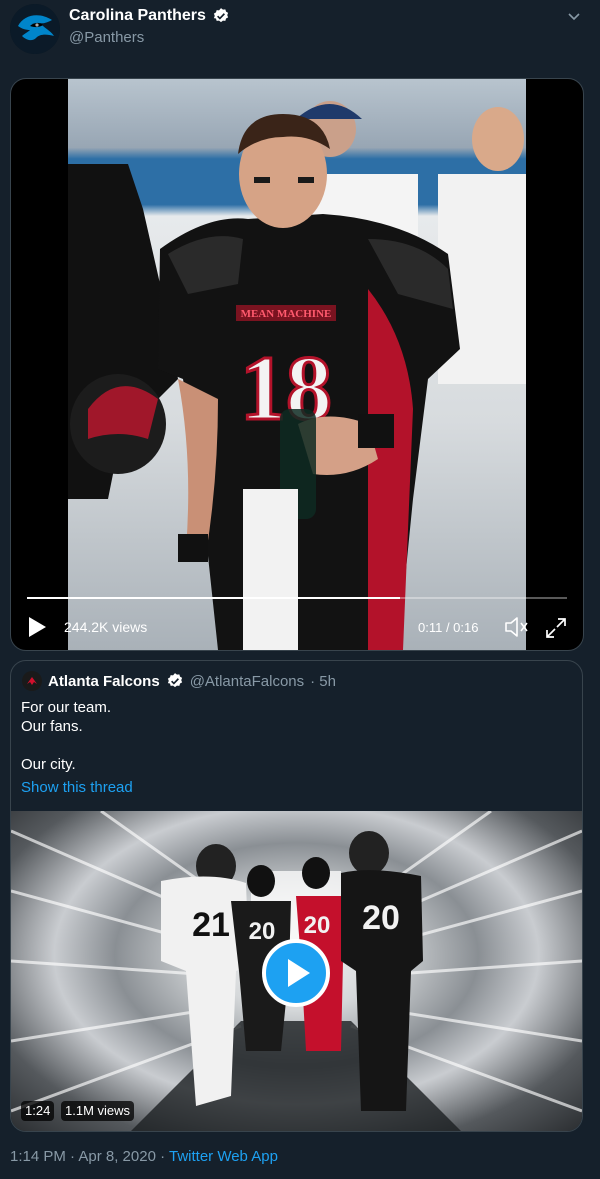 This screenshot has height=1179, width=600. What do you see at coordinates (48, 764) in the screenshot?
I see `quote-text-line: Our city.` at bounding box center [48, 764].